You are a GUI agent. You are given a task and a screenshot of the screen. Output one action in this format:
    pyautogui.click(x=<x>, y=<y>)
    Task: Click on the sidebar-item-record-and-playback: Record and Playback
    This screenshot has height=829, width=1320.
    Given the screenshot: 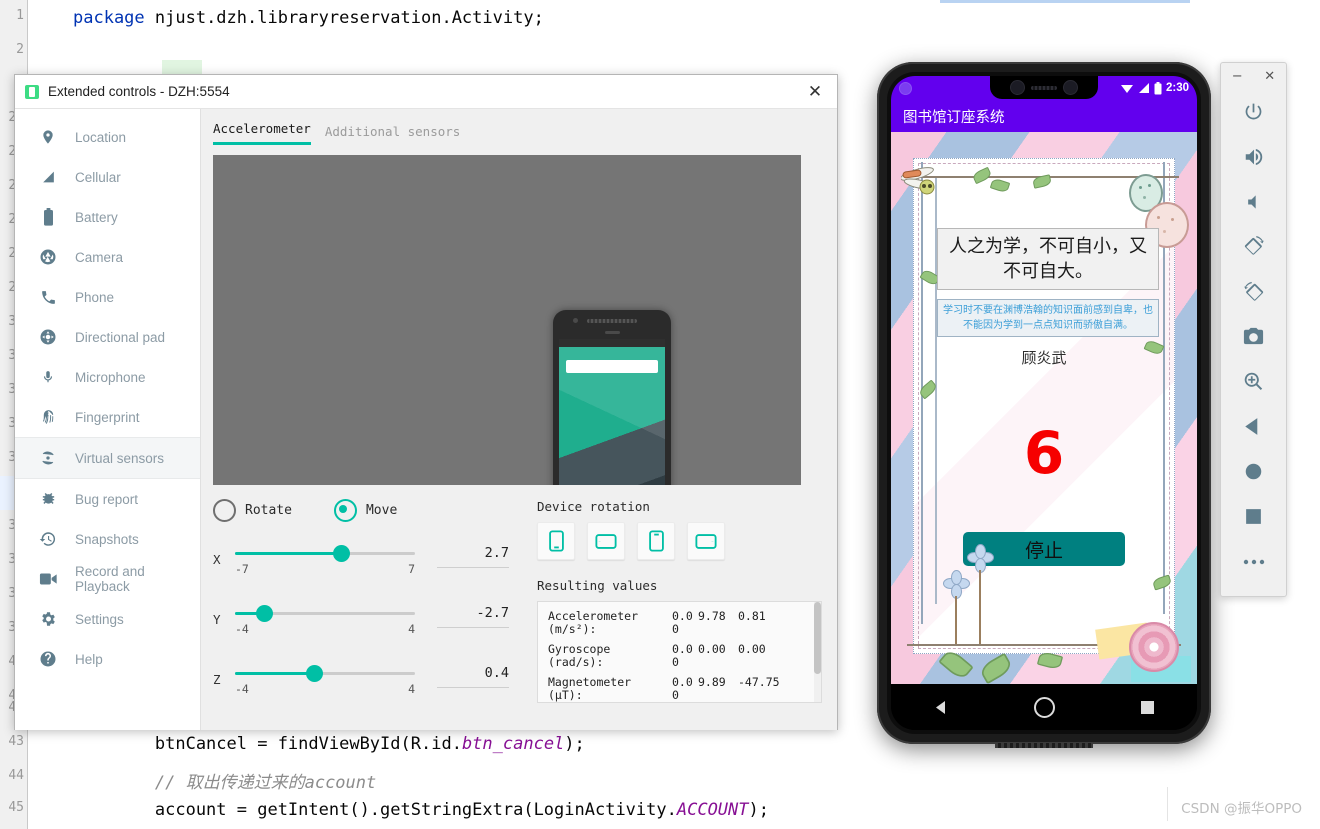 What is the action you would take?
    pyautogui.click(x=107, y=579)
    